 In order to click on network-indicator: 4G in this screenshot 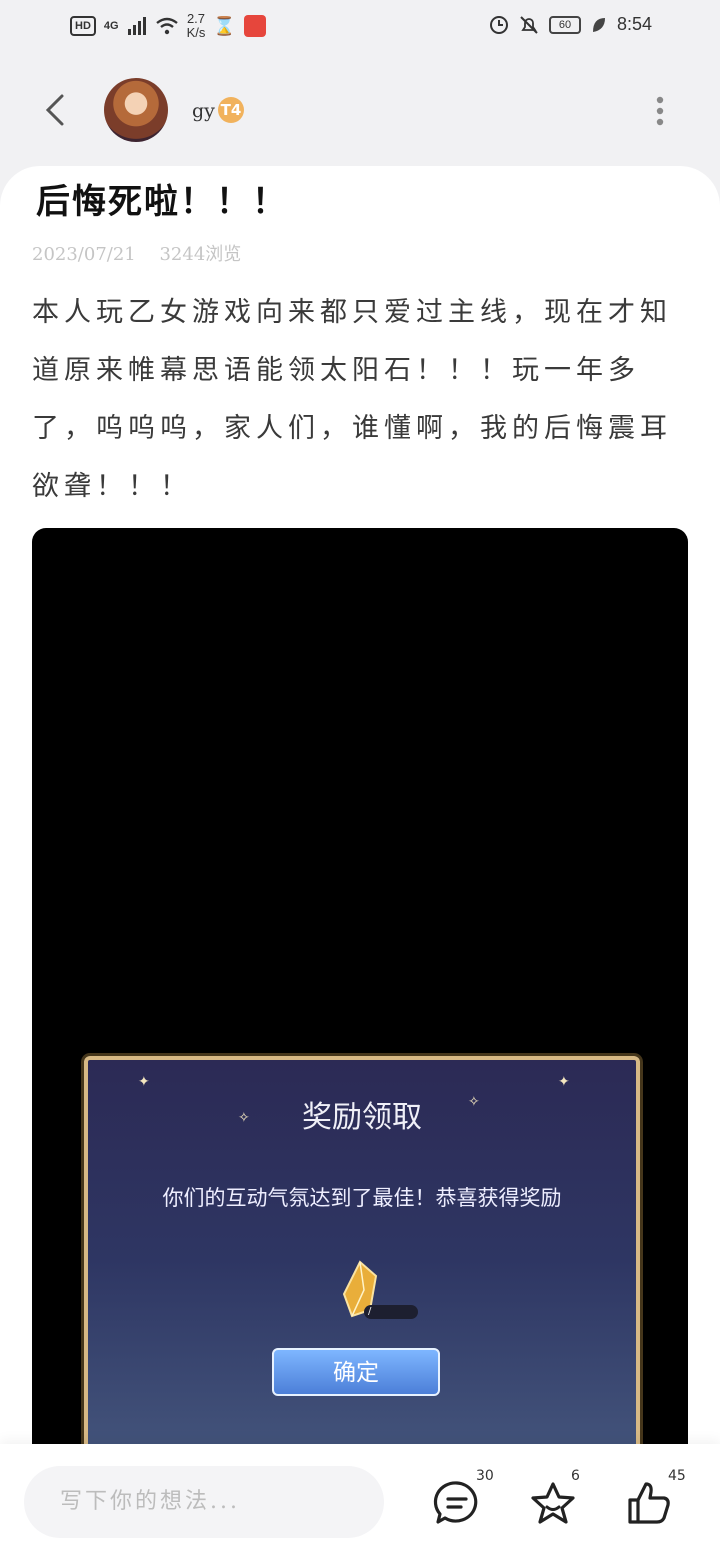, I will do `click(111, 26)`.